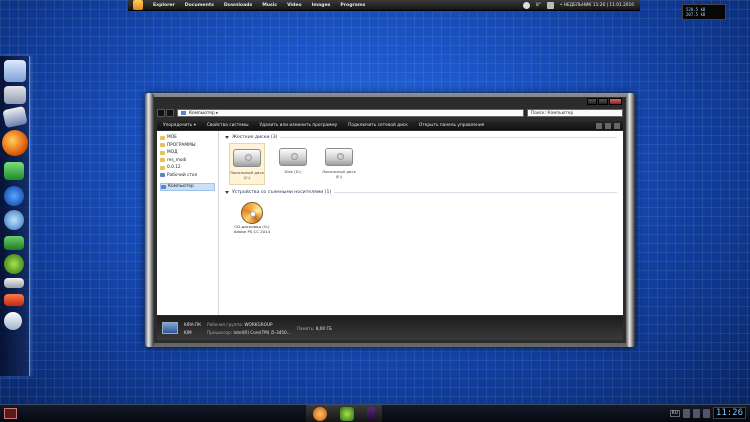 Image resolution: width=750 pixels, height=422 pixels. Describe the element at coordinates (187, 153) in the screenshot. I see `nav-item-mod: МОД` at that location.